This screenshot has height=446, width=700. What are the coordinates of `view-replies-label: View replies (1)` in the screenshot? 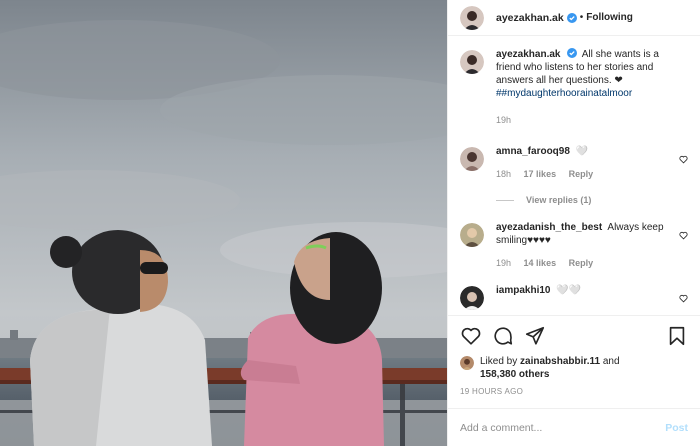 It's located at (558, 200).